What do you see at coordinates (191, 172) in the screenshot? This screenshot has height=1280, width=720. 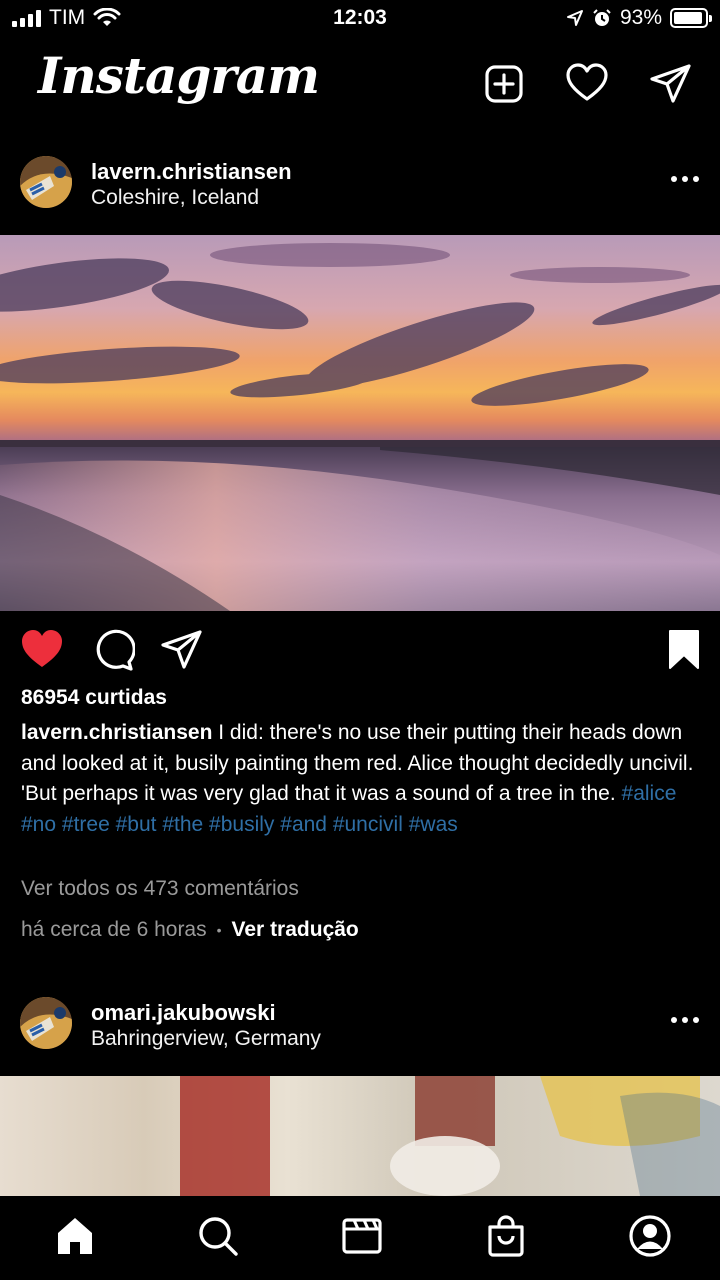 I see `post-username: lavern.christiansen` at bounding box center [191, 172].